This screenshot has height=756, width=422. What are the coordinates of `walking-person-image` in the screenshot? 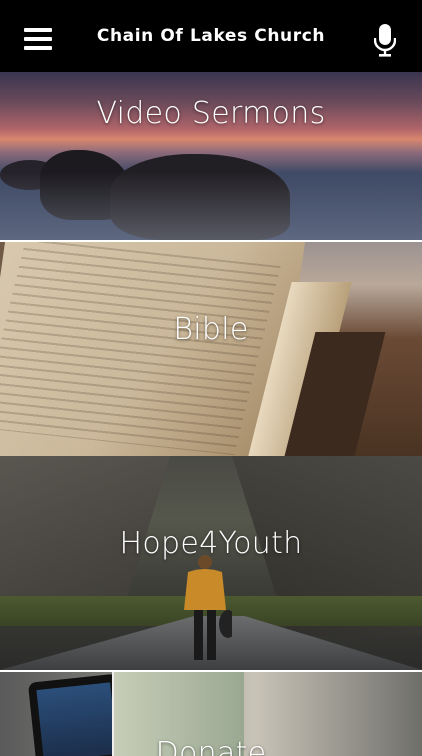 It's located at (208, 607).